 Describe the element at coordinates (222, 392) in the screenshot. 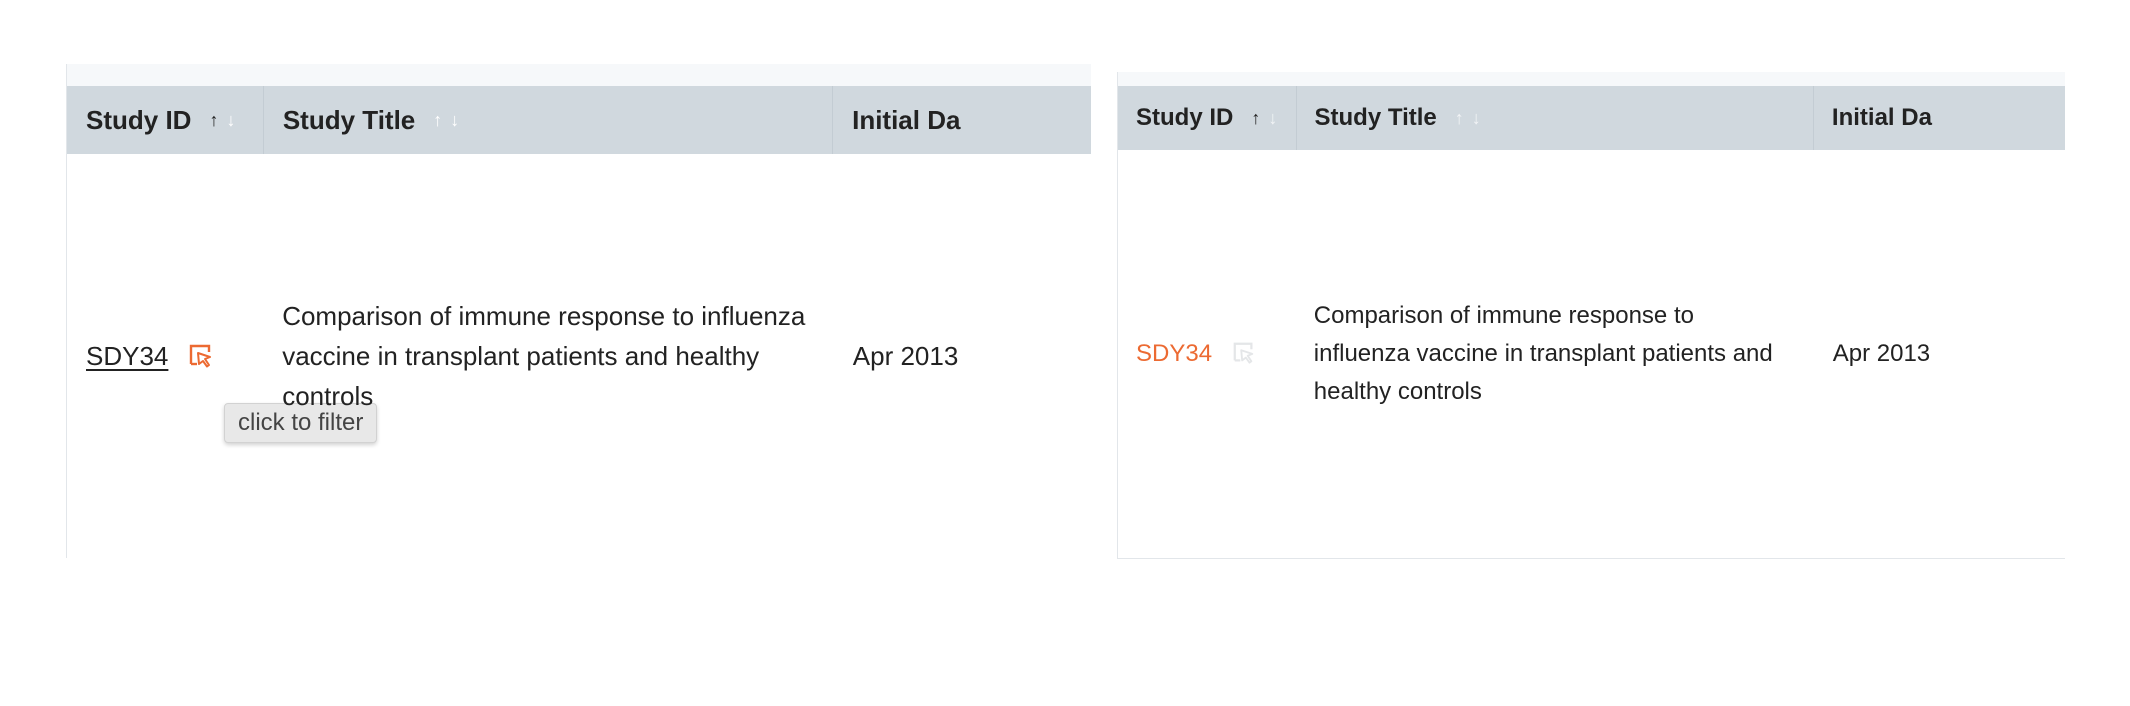

I see `study-id-cell: SDY34 click to filter` at that location.